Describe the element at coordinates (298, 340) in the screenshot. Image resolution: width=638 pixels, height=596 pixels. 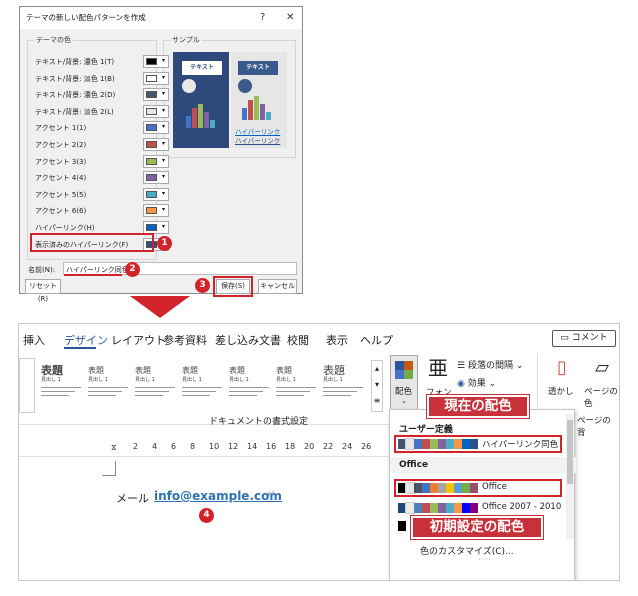
I see `ribbon-tab: 校閲` at that location.